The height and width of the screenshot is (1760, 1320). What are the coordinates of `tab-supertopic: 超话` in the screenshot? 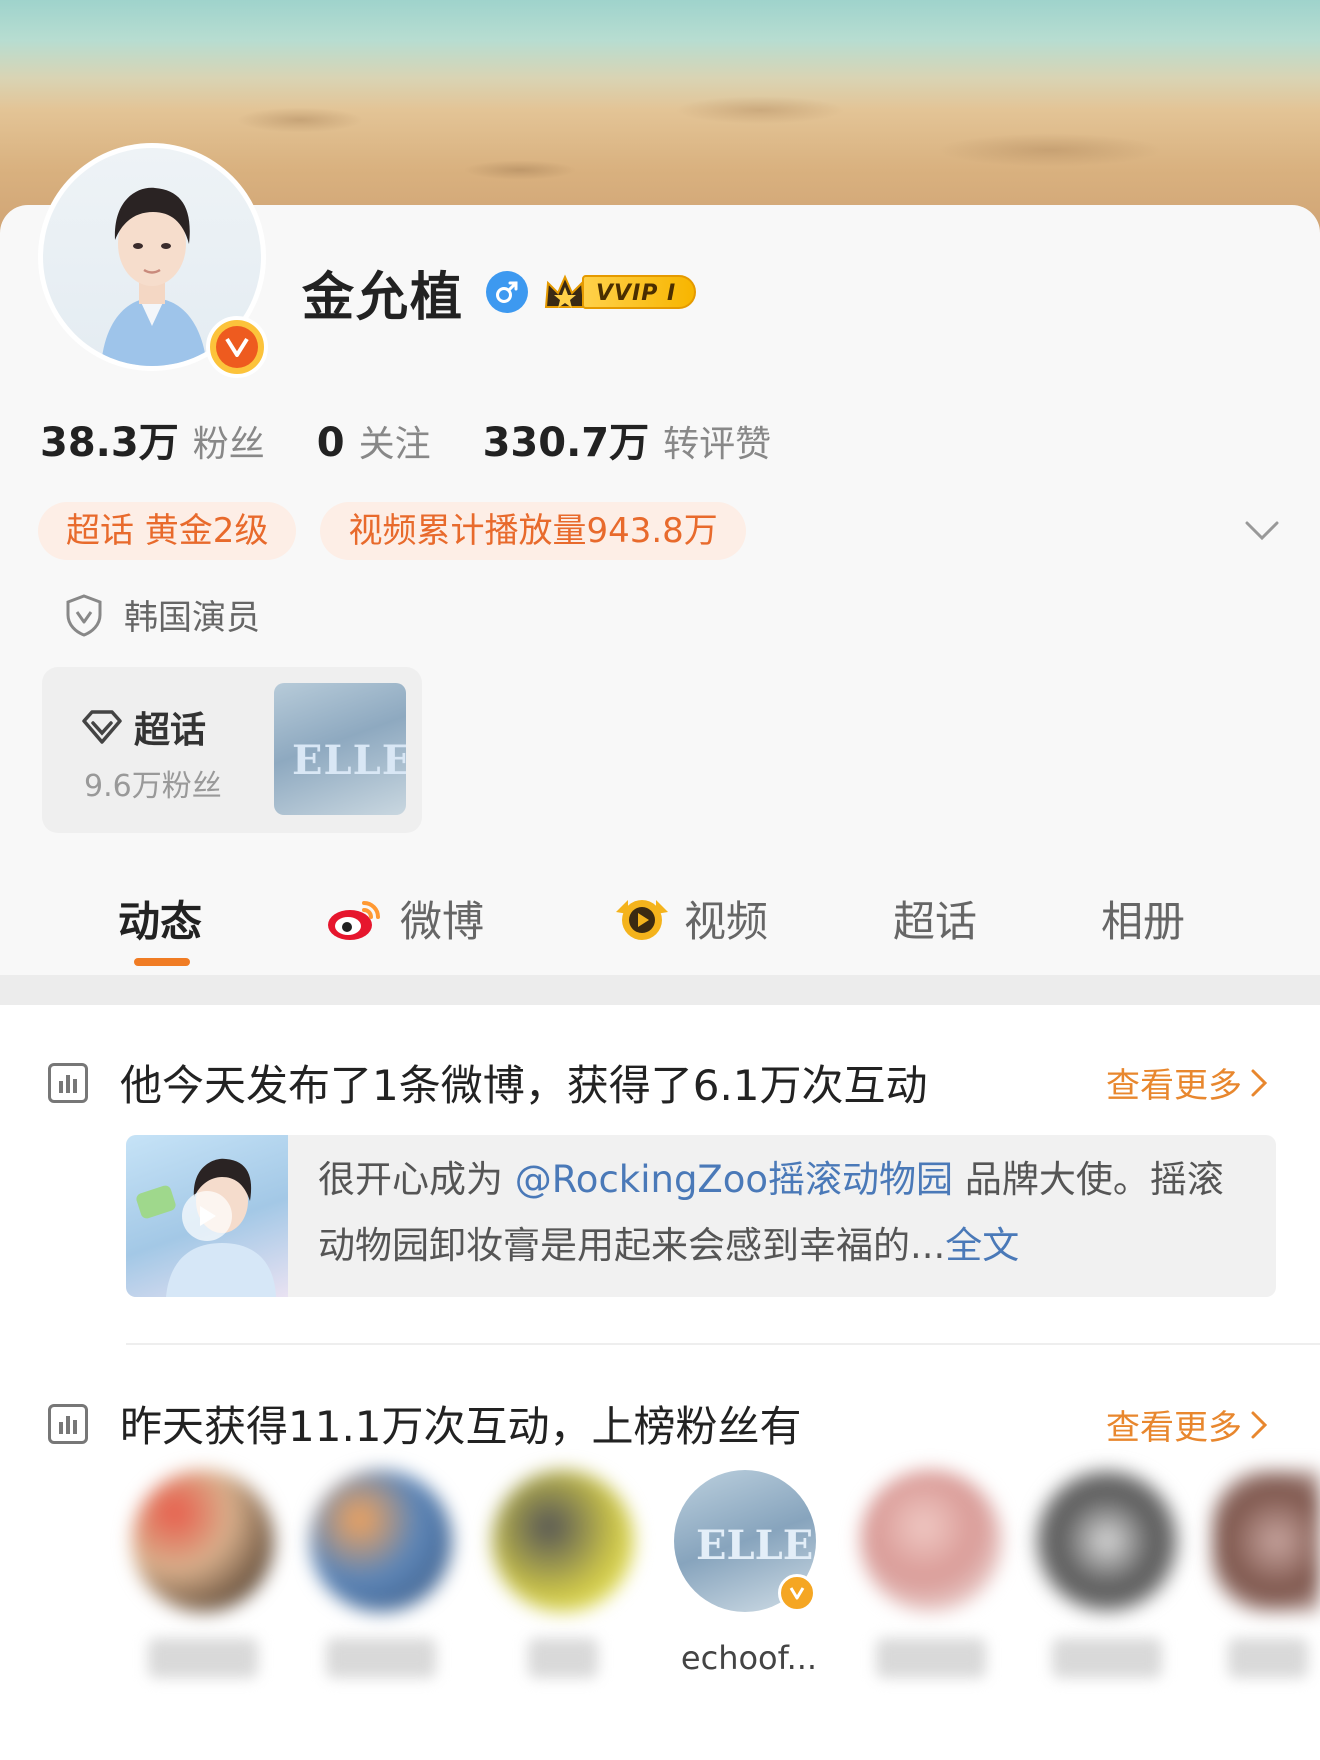 It's located at (935, 918).